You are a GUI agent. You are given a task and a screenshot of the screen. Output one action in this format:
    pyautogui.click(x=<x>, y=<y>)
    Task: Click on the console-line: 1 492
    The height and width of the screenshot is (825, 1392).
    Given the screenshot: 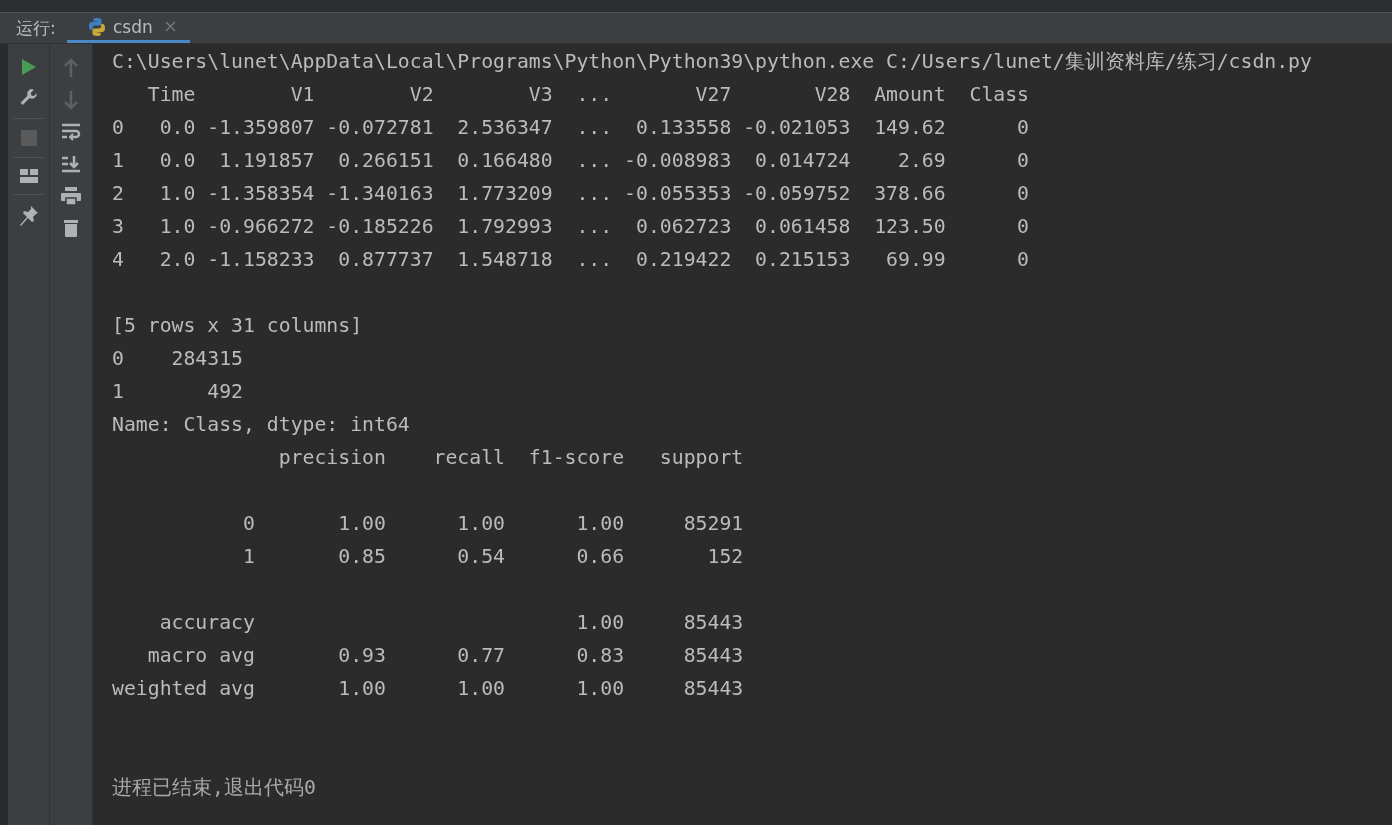 What is the action you would take?
    pyautogui.click(x=178, y=392)
    